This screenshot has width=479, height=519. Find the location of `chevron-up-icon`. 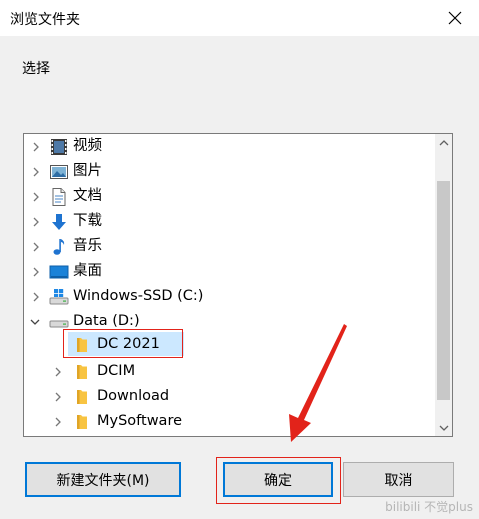

chevron-up-icon is located at coordinates (443, 142).